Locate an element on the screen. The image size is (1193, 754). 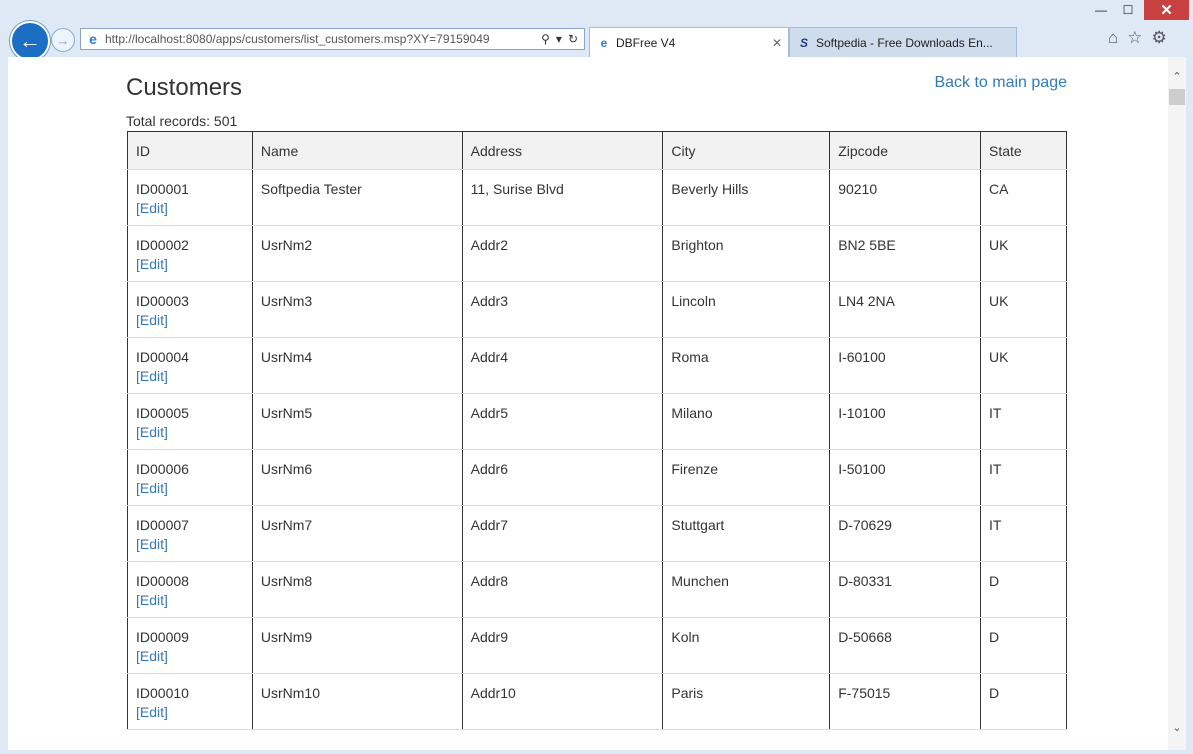
maximize-button: ☐ is located at coordinates (1128, 10).